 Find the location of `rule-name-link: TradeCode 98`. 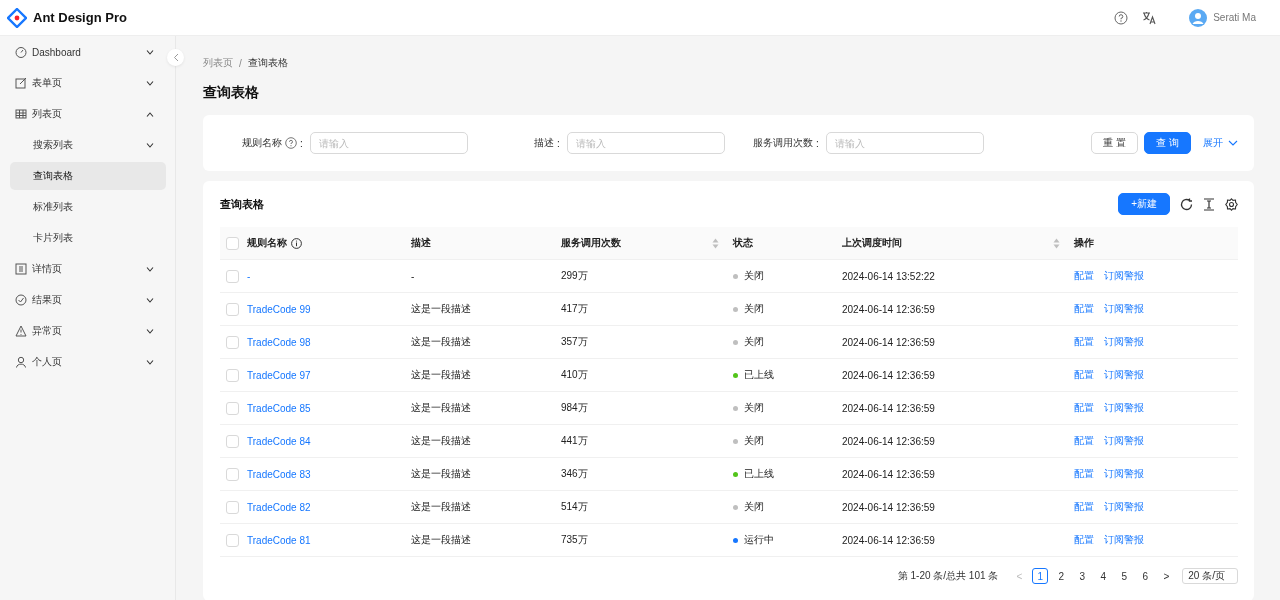

rule-name-link: TradeCode 98 is located at coordinates (279, 342).